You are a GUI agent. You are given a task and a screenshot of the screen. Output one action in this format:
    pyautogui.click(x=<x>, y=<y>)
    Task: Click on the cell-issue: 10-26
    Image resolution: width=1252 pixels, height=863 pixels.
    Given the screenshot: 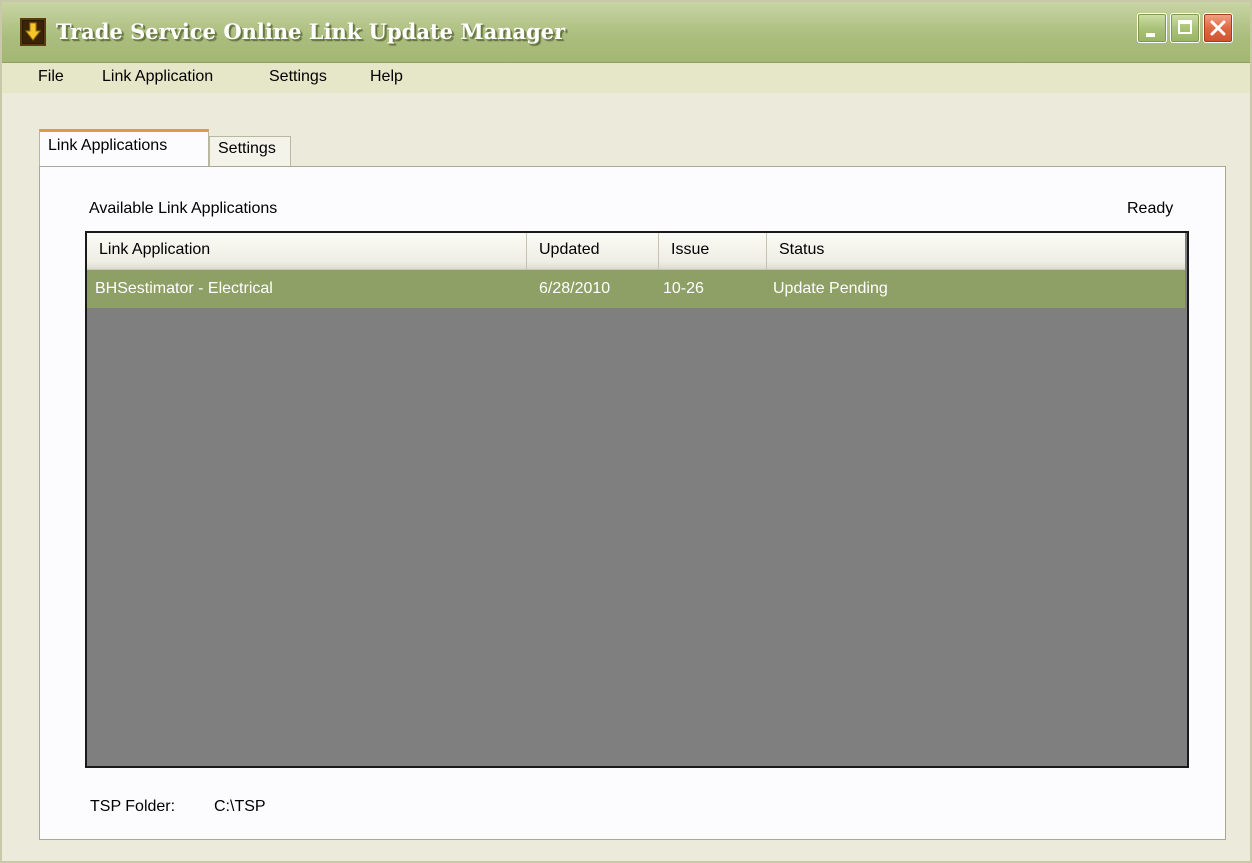 What is the action you would take?
    pyautogui.click(x=683, y=288)
    